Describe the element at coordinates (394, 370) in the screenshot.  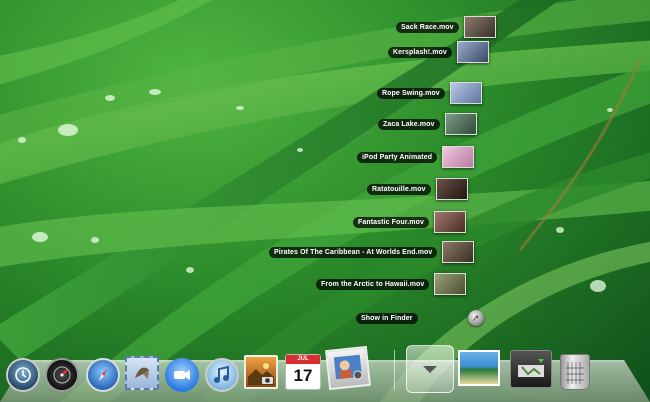
I see `dock-divider` at that location.